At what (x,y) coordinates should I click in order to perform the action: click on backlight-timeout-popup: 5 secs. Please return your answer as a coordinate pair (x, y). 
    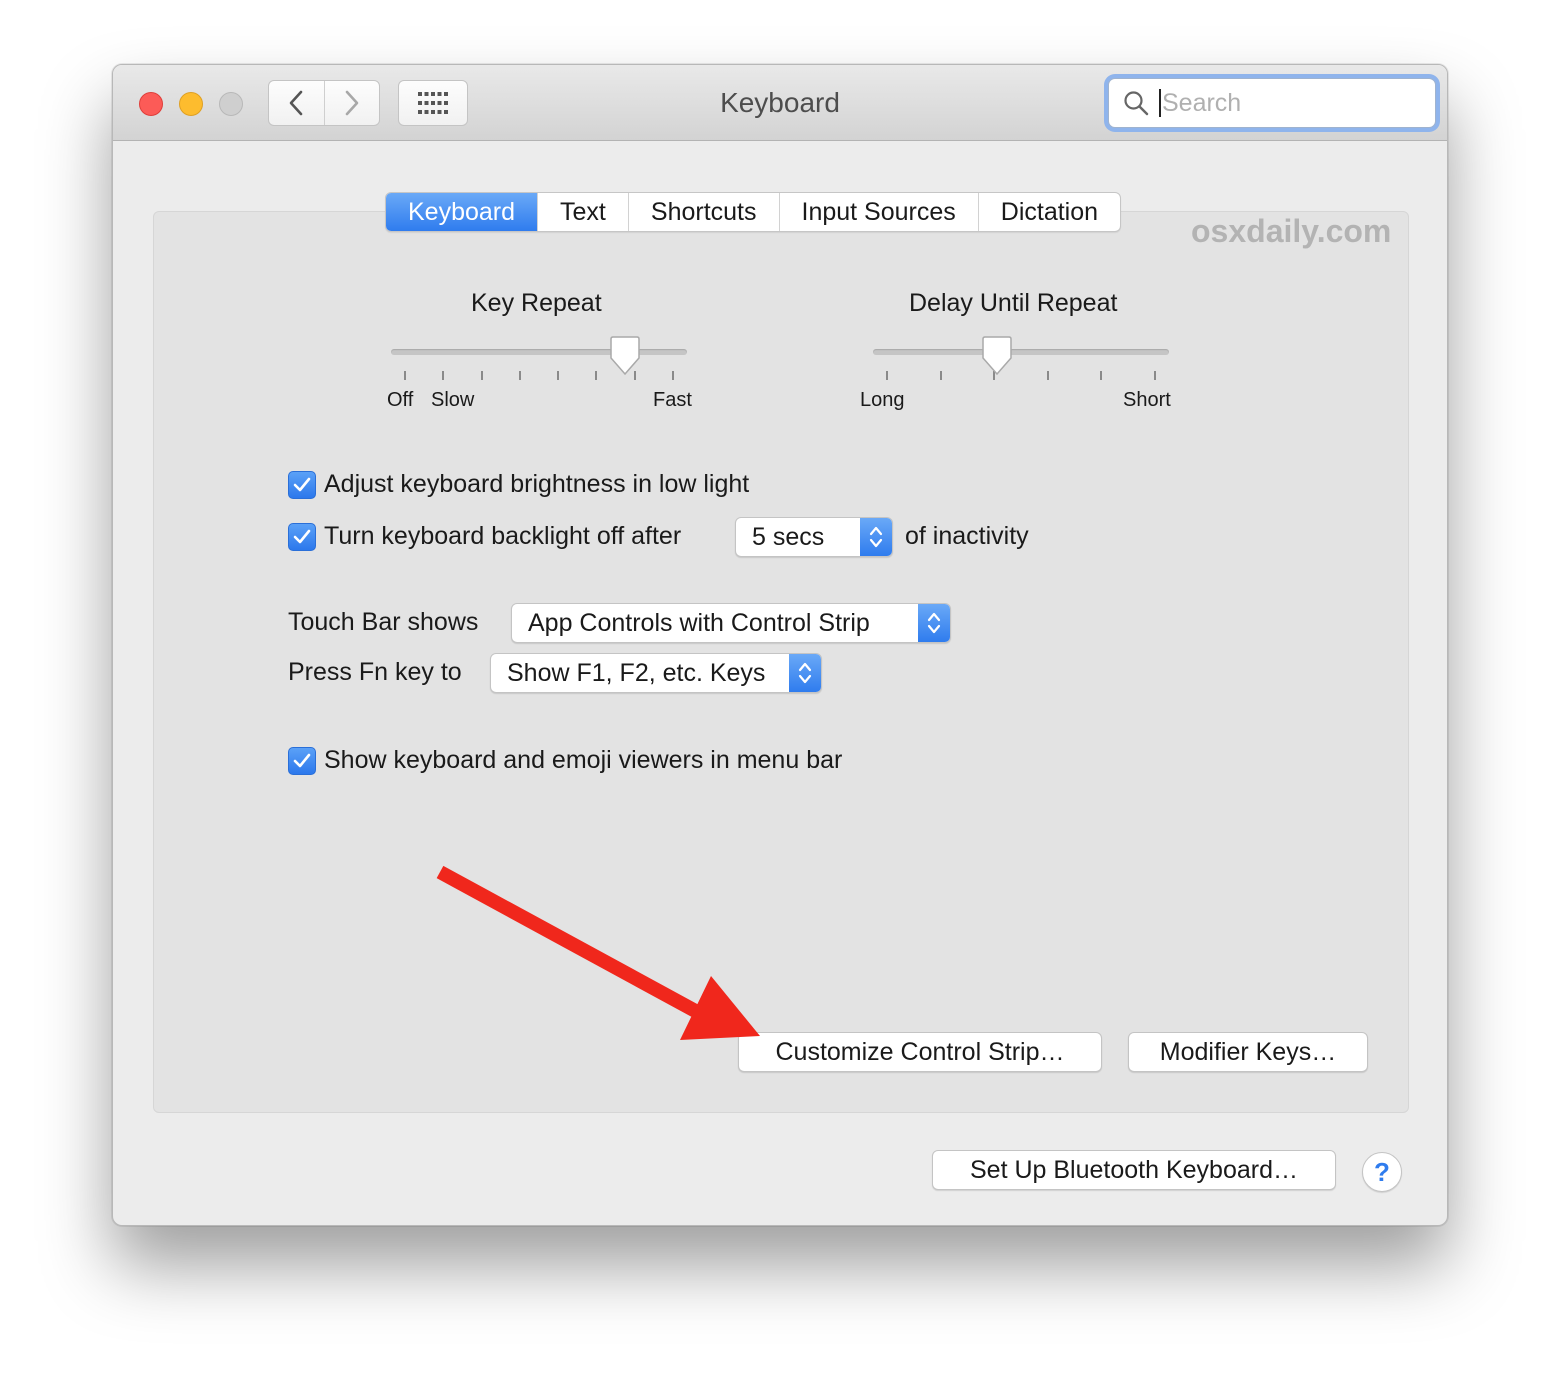
    Looking at the image, I should click on (814, 537).